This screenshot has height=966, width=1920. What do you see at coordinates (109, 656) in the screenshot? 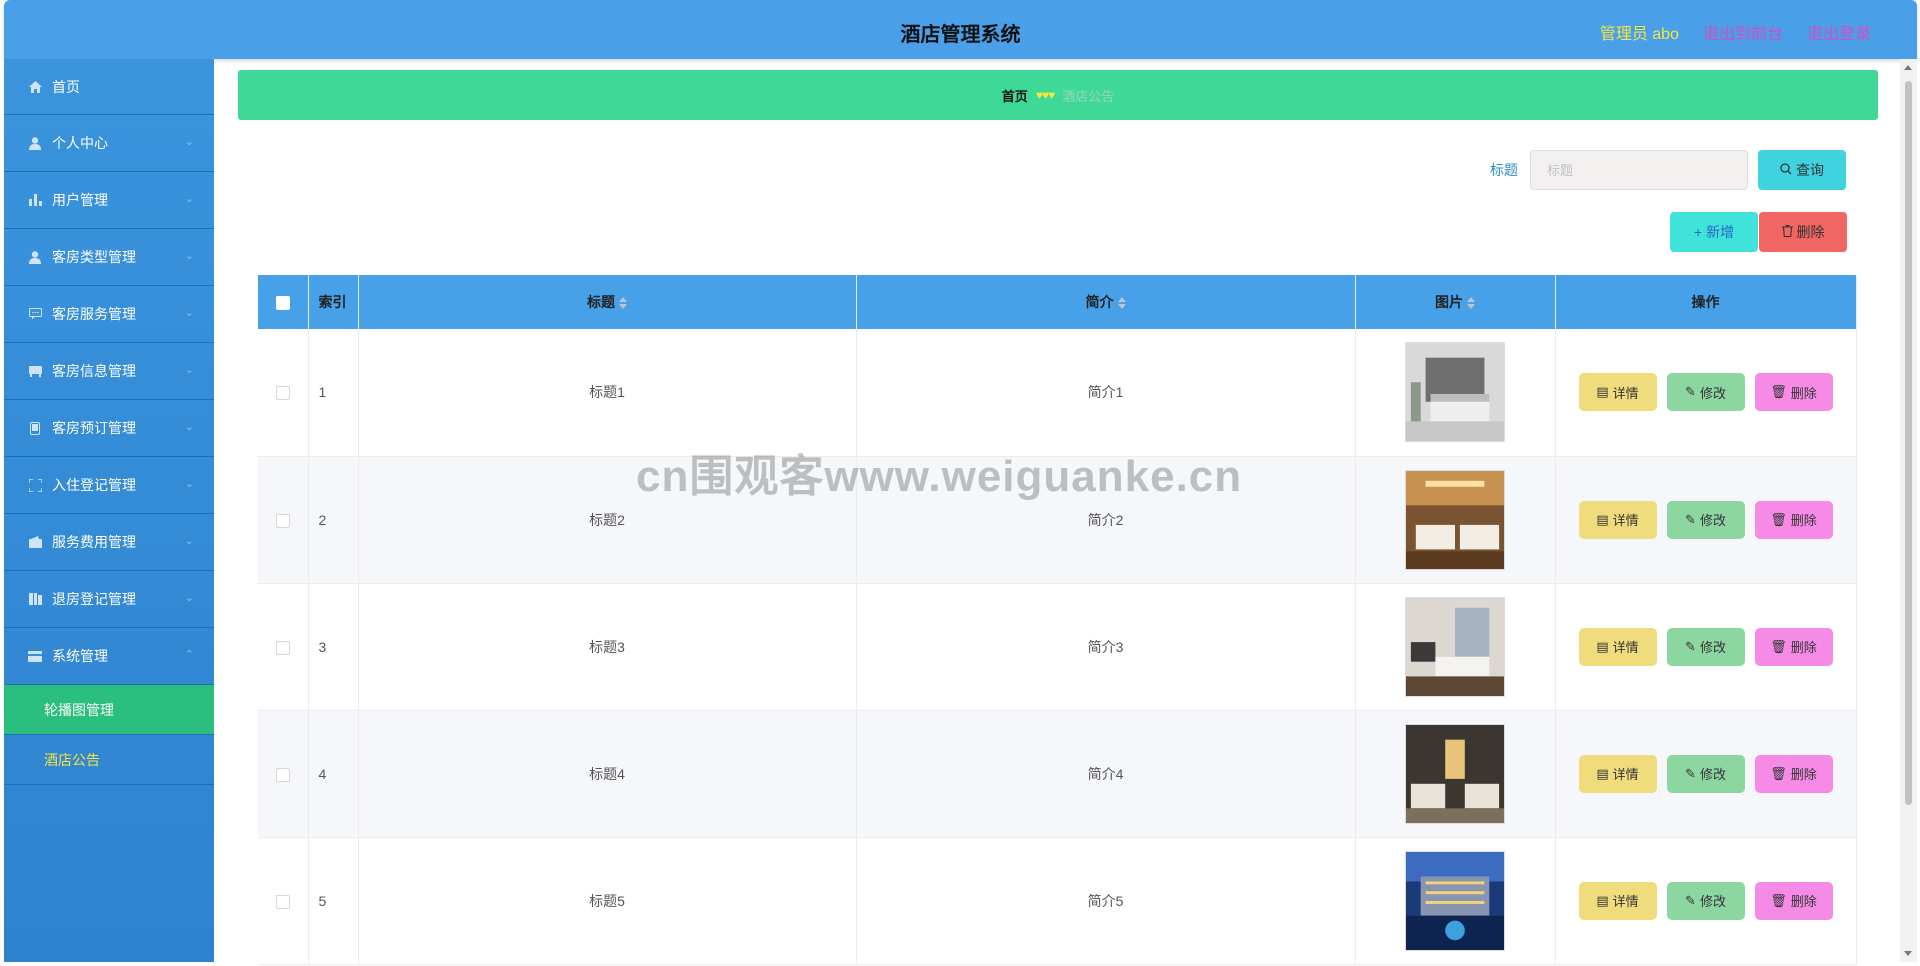
I see `sidebar-item-system: 系统管理 ⌃` at bounding box center [109, 656].